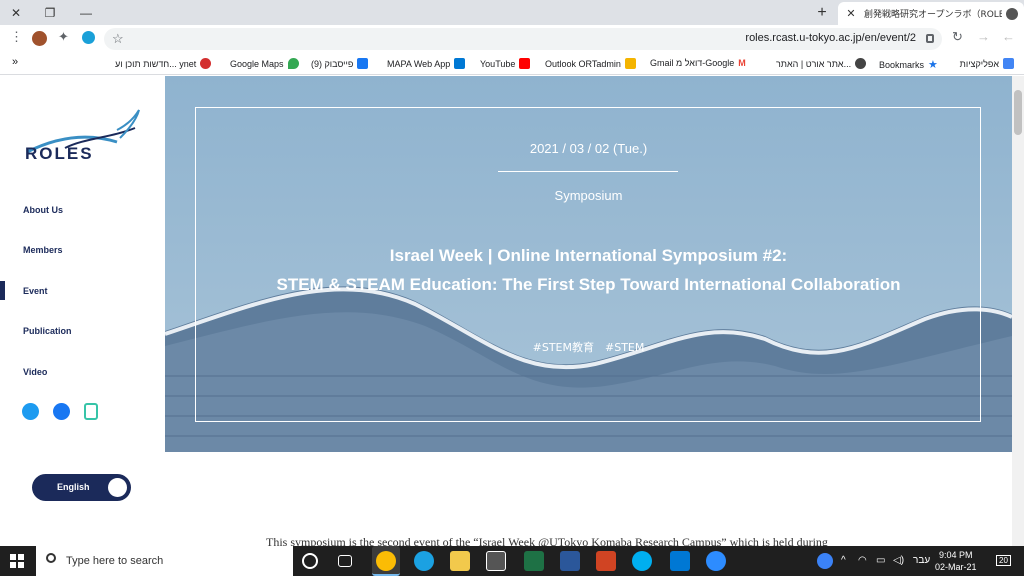 The image size is (1024, 576). What do you see at coordinates (583, 63) in the screenshot?
I see `bookmark-label: Outlook ORTadmin` at bounding box center [583, 63].